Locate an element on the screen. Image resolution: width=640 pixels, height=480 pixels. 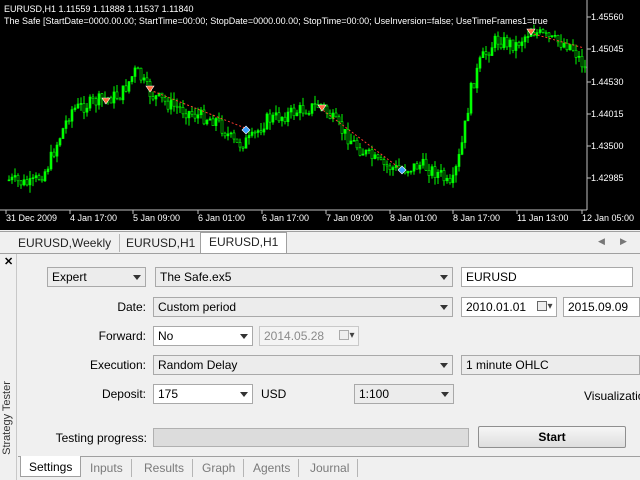
tab-journal: Journal is located at coordinates (330, 468).